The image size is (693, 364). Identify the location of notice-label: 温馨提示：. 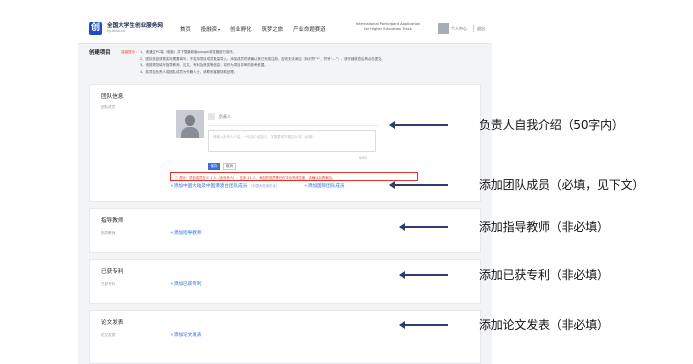
(130, 52).